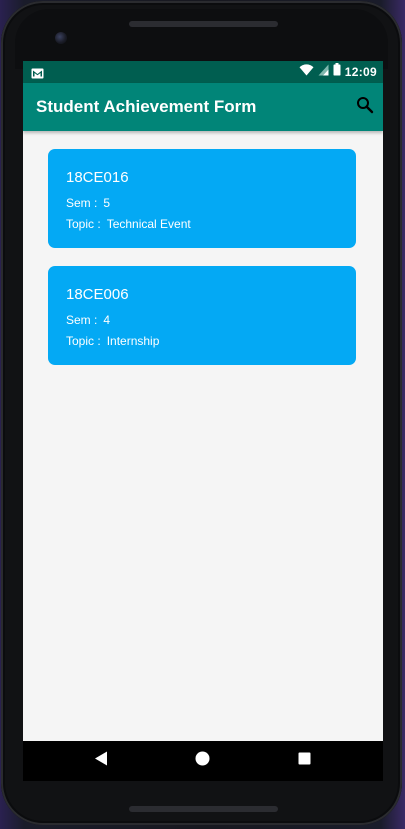 This screenshot has width=405, height=829. I want to click on home-icon, so click(202, 761).